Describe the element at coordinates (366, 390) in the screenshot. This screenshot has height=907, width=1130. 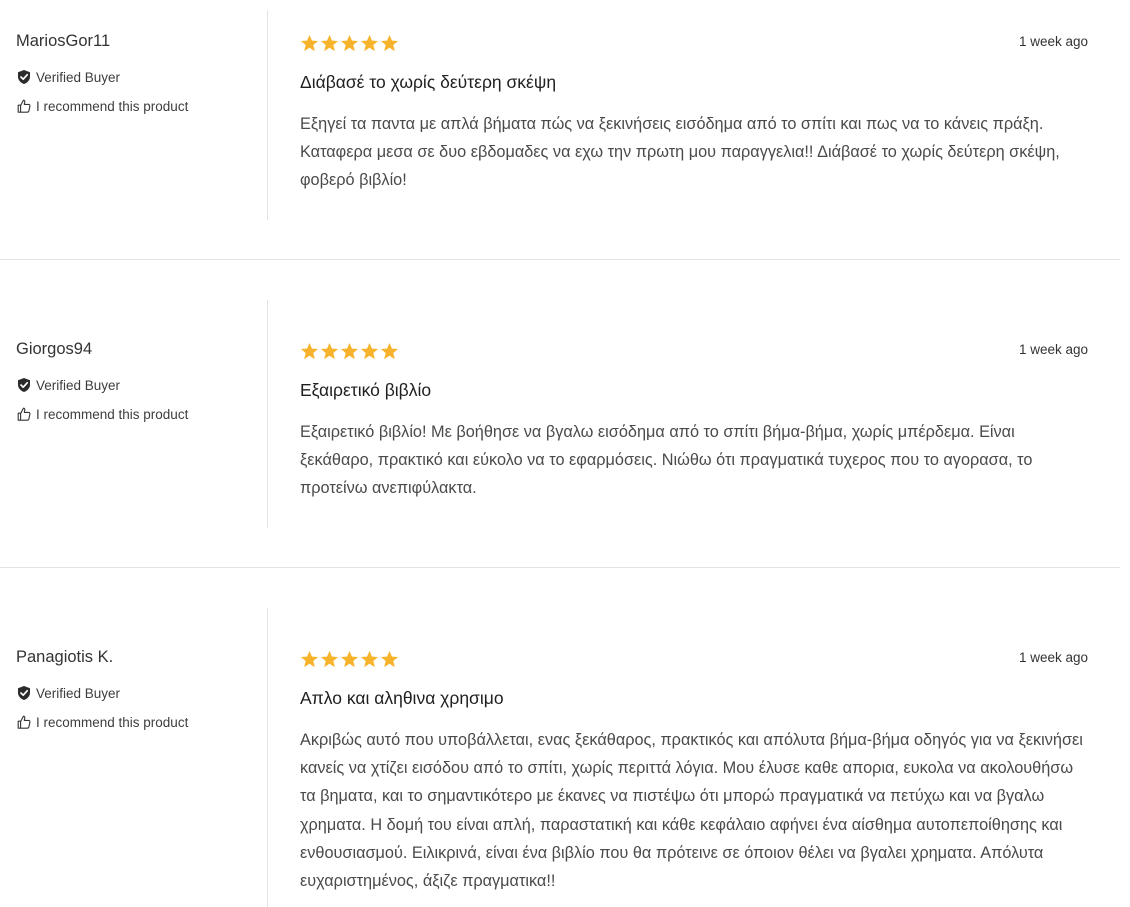
I see `review-title: Εξαιρετικό βιβλίο` at that location.